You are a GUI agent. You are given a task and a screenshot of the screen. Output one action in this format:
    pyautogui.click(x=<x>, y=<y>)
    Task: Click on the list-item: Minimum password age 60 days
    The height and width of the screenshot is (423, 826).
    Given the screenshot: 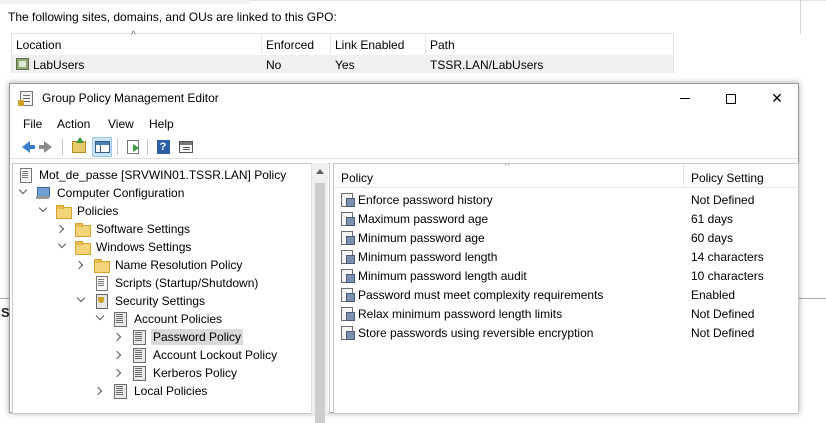 What is the action you would take?
    pyautogui.click(x=566, y=237)
    